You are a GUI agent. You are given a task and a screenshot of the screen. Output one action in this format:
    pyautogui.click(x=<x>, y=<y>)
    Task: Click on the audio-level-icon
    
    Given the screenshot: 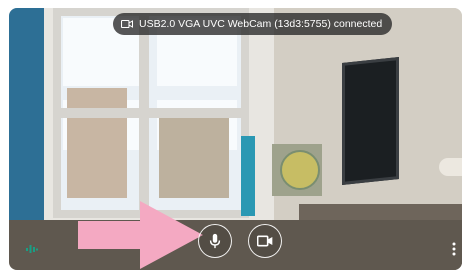 What is the action you would take?
    pyautogui.click(x=32, y=249)
    